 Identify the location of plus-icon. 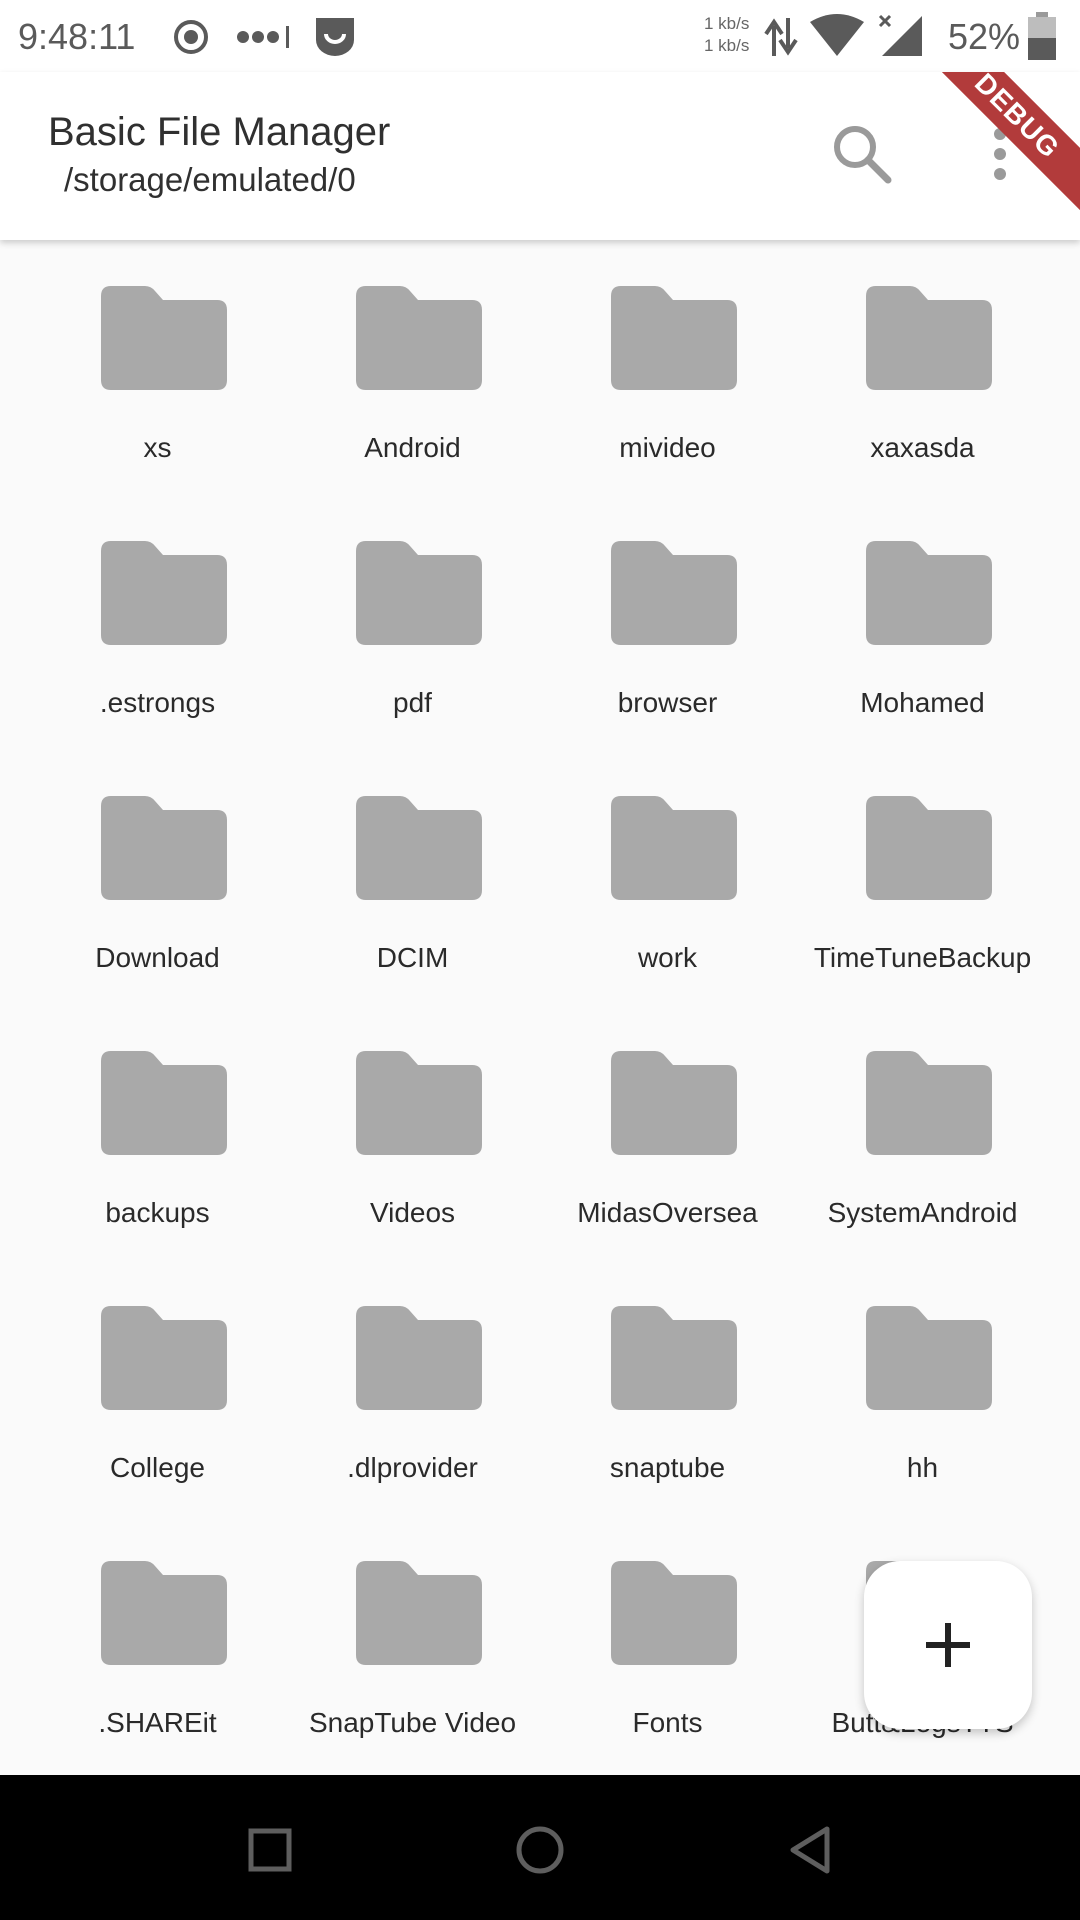
(948, 1645).